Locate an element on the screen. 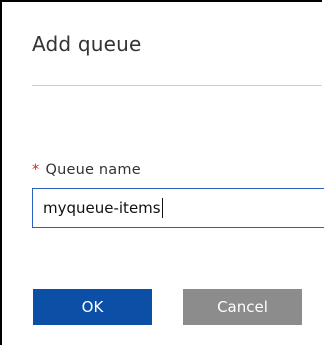 The image size is (324, 347). cancel-button: Cancel is located at coordinates (242, 307).